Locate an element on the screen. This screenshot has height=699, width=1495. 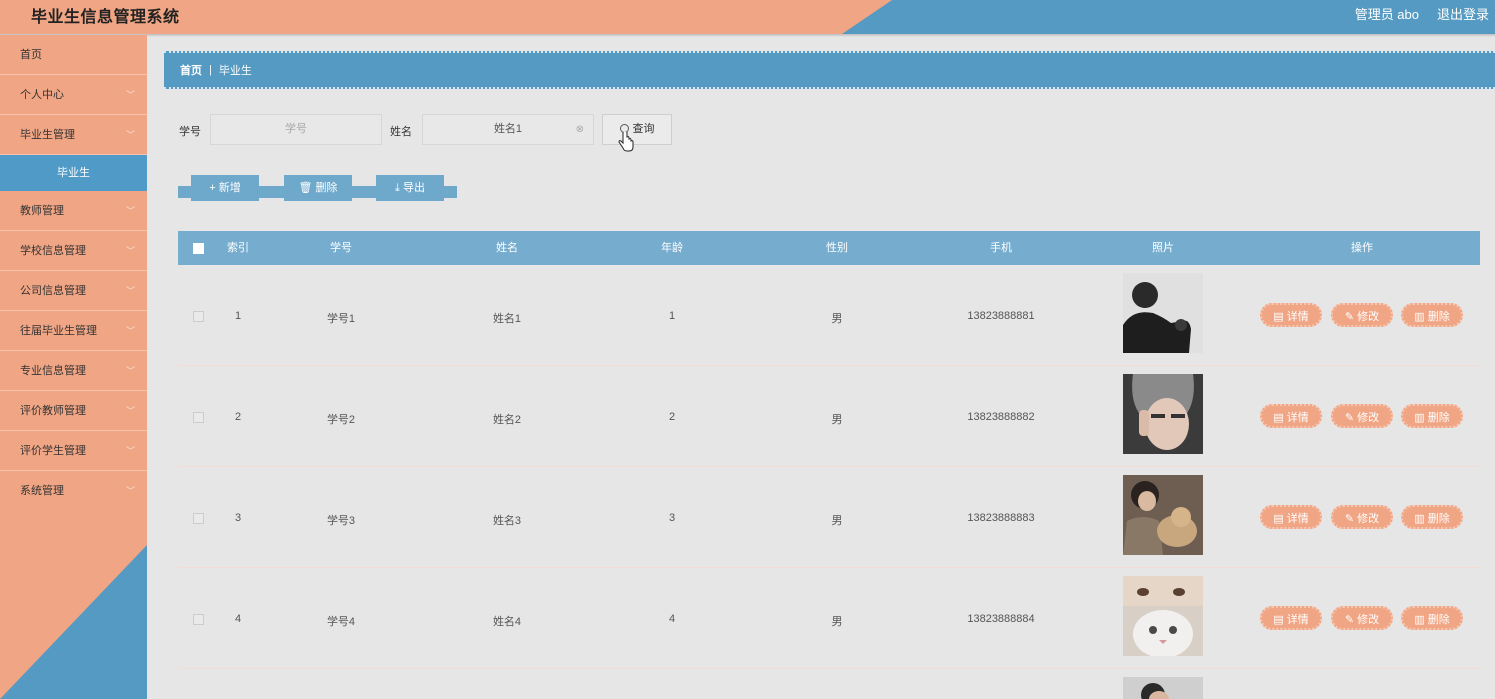
sidebar-item-personal-center: 个人中心 ﹀ is located at coordinates (73, 95).